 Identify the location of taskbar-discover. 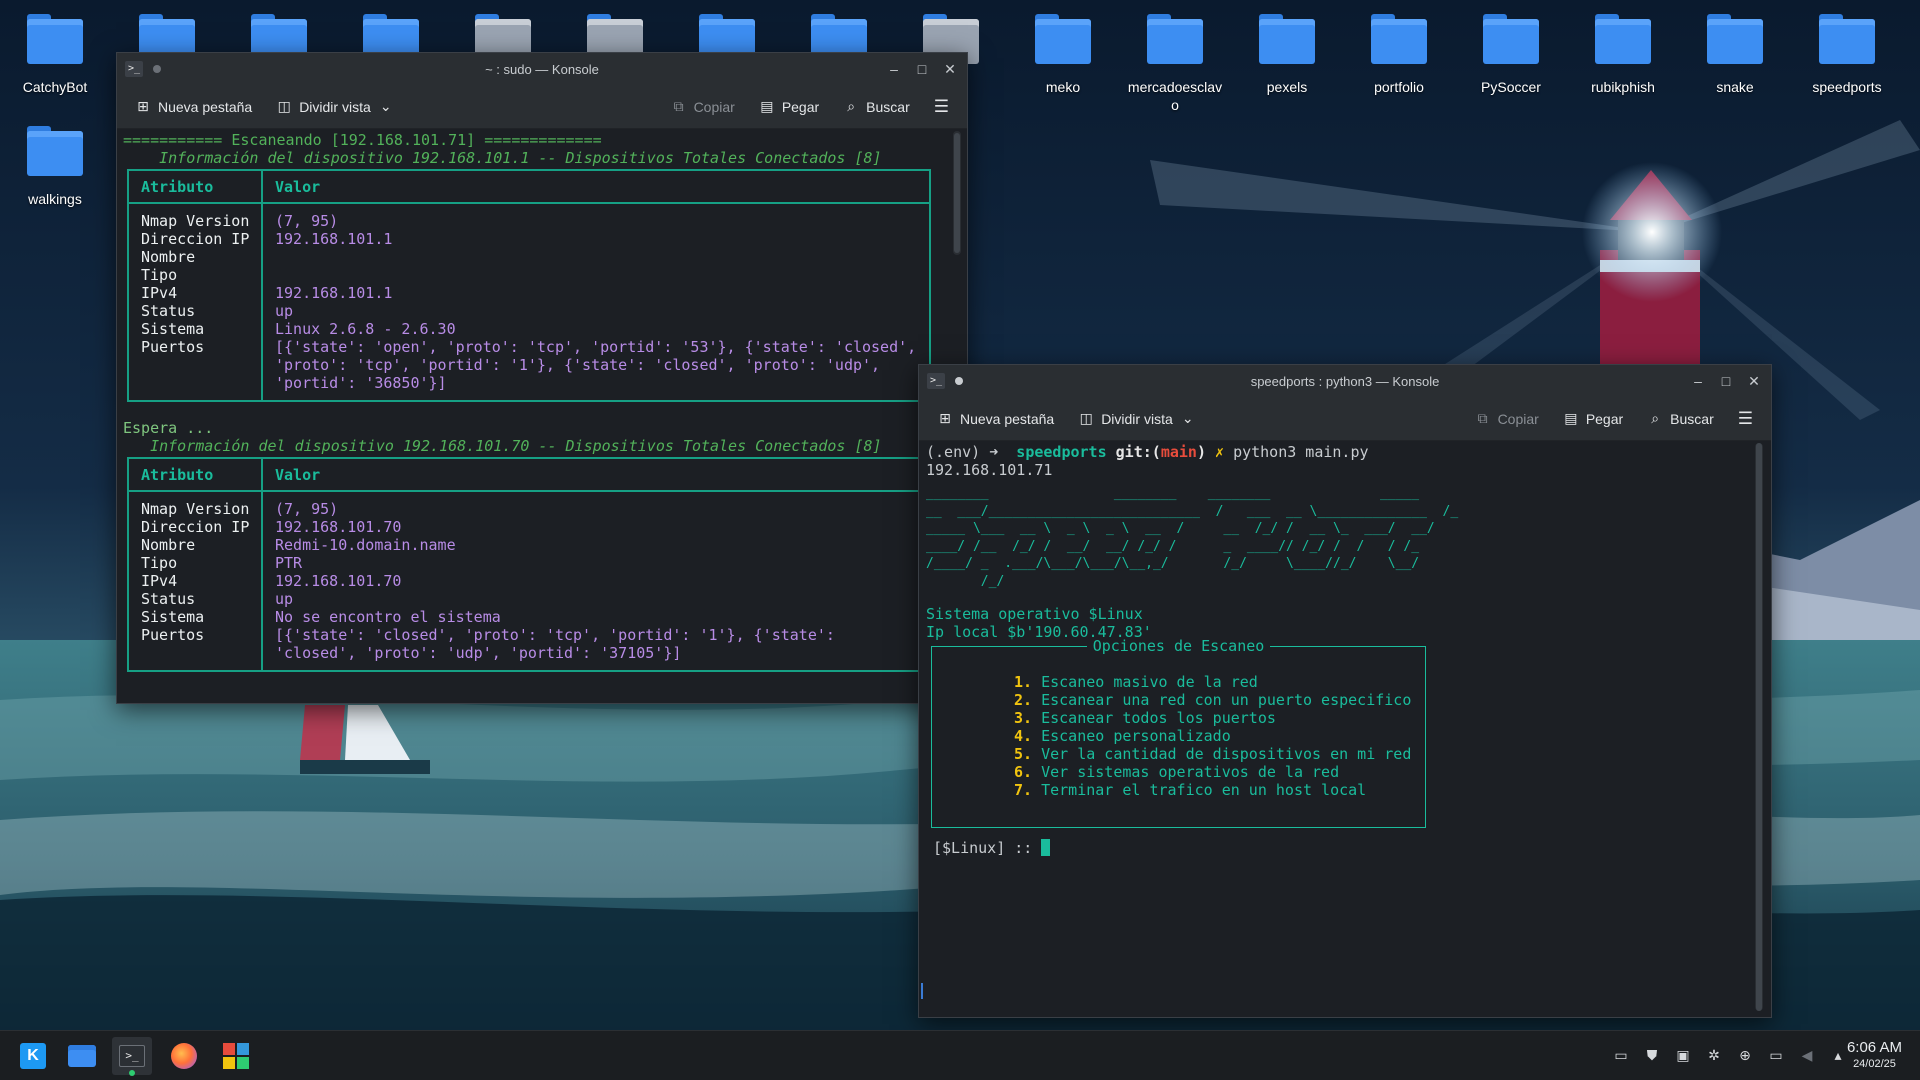
(236, 1056).